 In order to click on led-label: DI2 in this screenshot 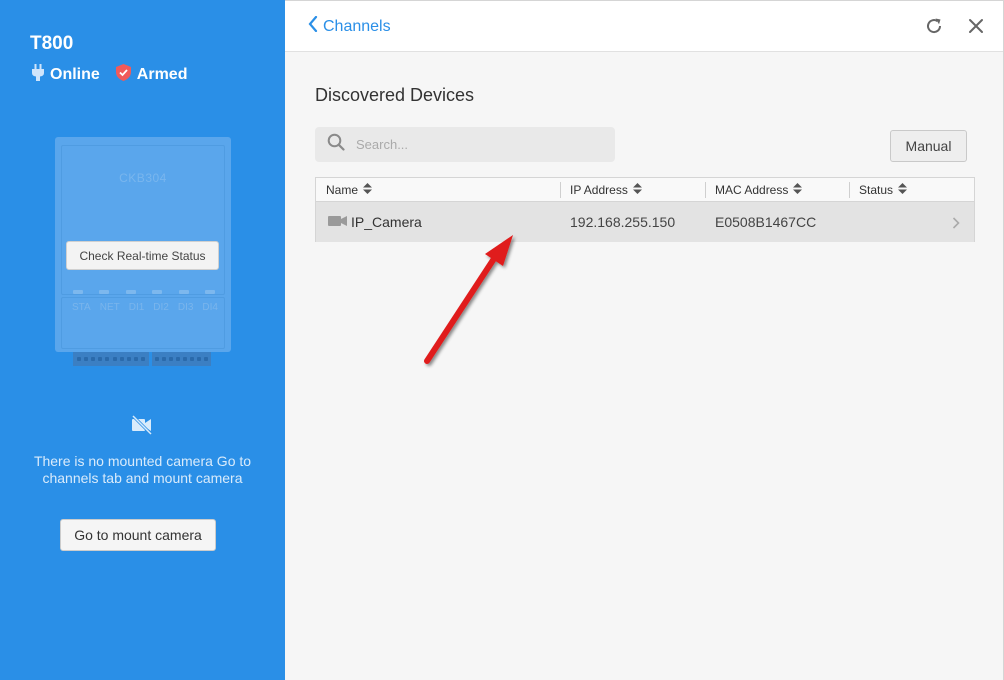, I will do `click(161, 307)`.